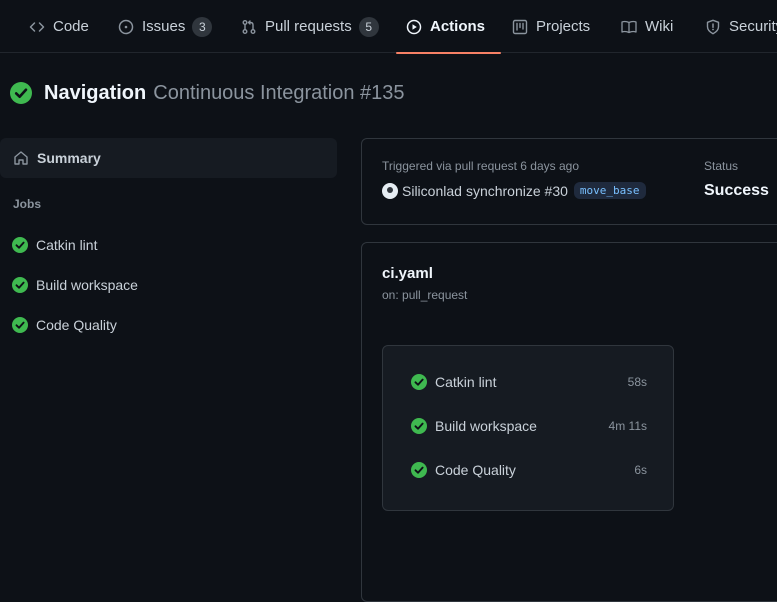  Describe the element at coordinates (529, 382) in the screenshot. I see `graph-job-catkin-lint: Catkin lint 58s` at that location.